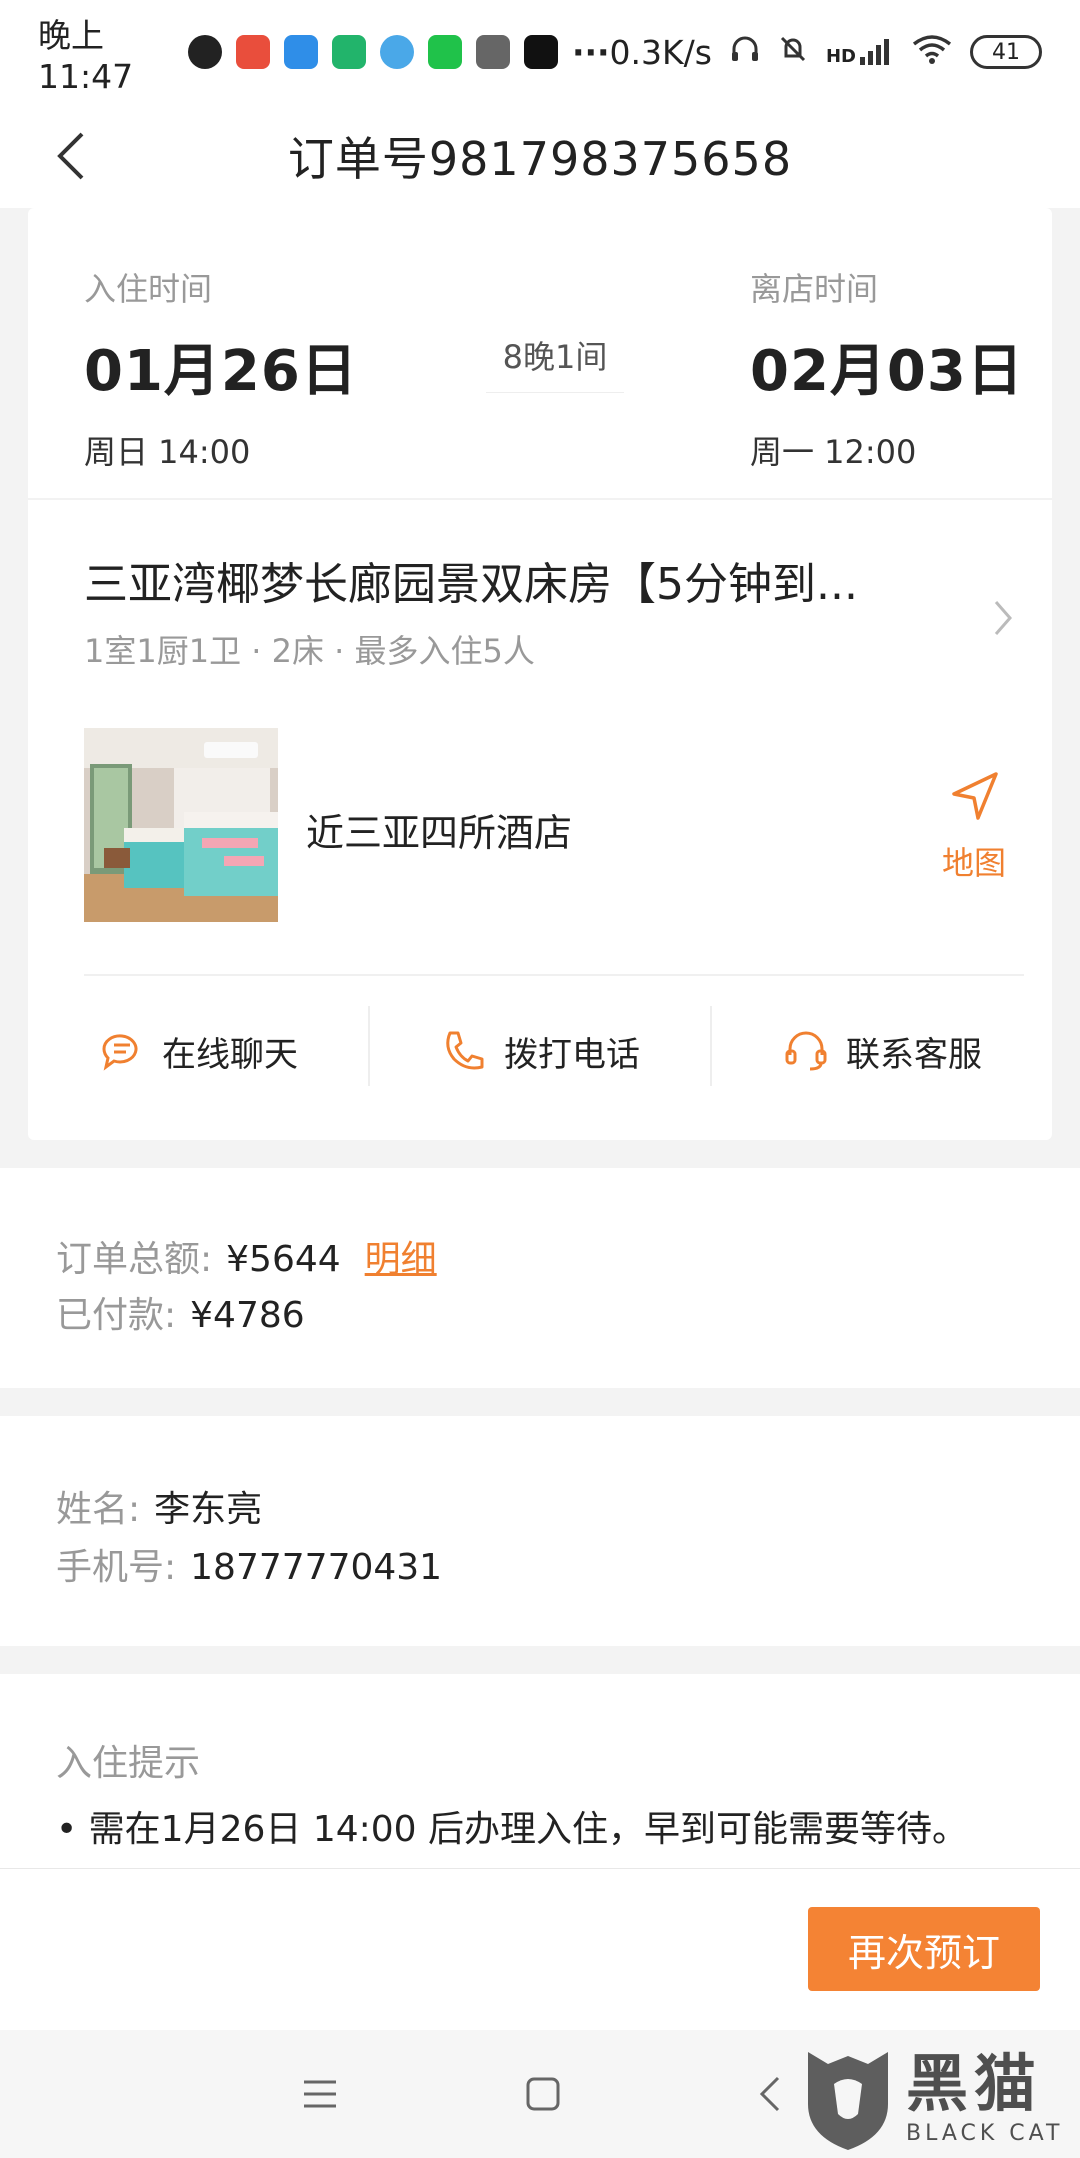 The image size is (1080, 2158). I want to click on guest-name-row: 姓名: 李东亮, so click(159, 1506).